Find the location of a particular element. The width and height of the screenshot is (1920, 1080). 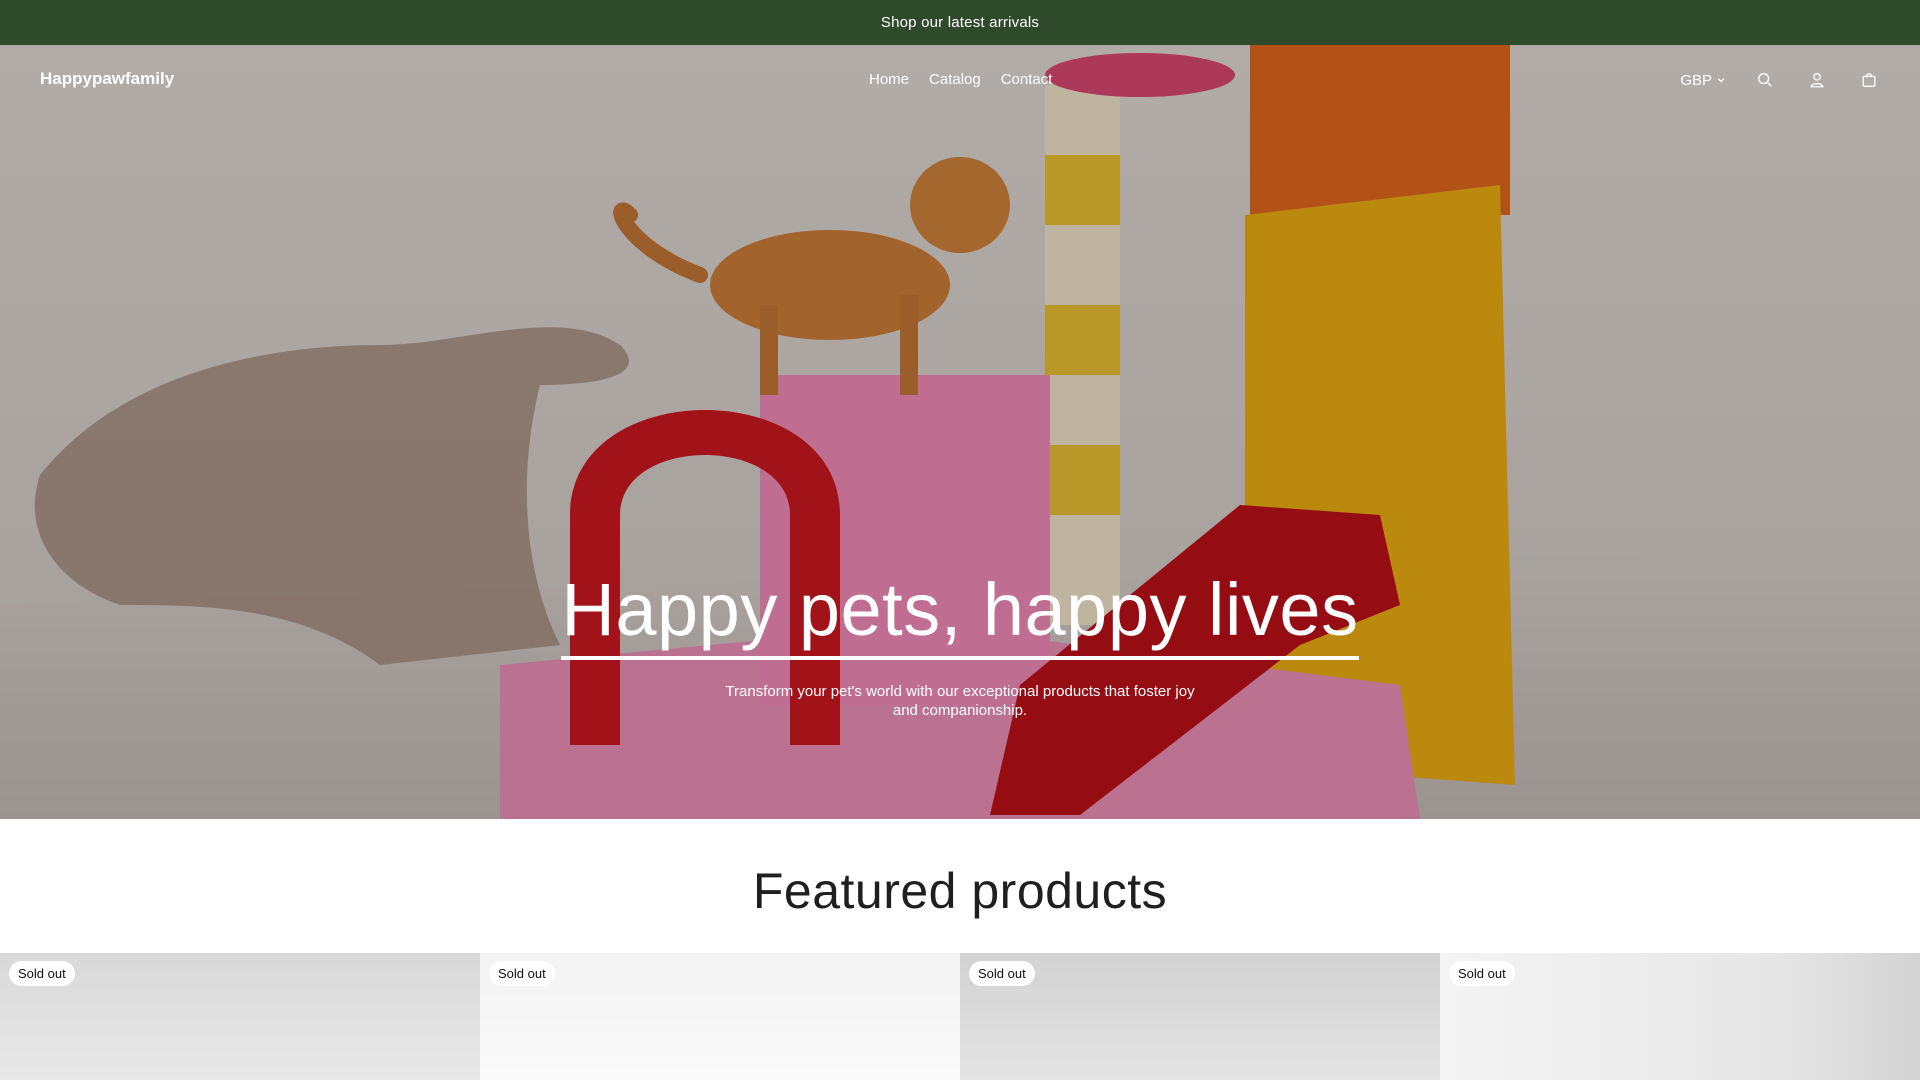

account-button is located at coordinates (1817, 80).